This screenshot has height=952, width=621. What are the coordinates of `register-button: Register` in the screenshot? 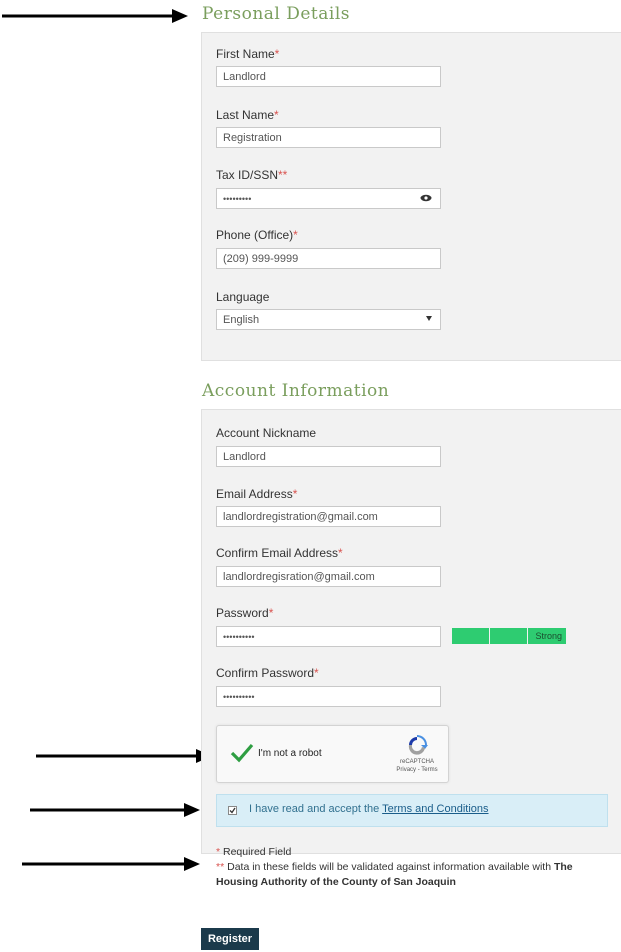 It's located at (230, 939).